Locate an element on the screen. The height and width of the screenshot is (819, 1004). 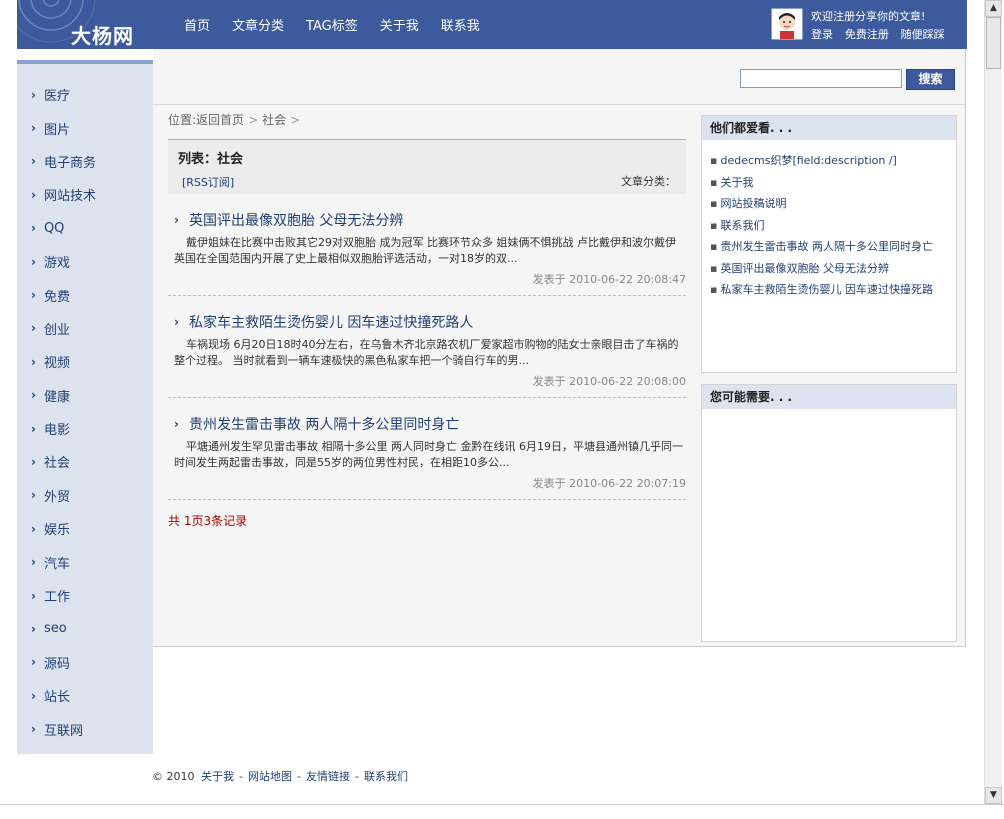
search-input is located at coordinates (821, 78).